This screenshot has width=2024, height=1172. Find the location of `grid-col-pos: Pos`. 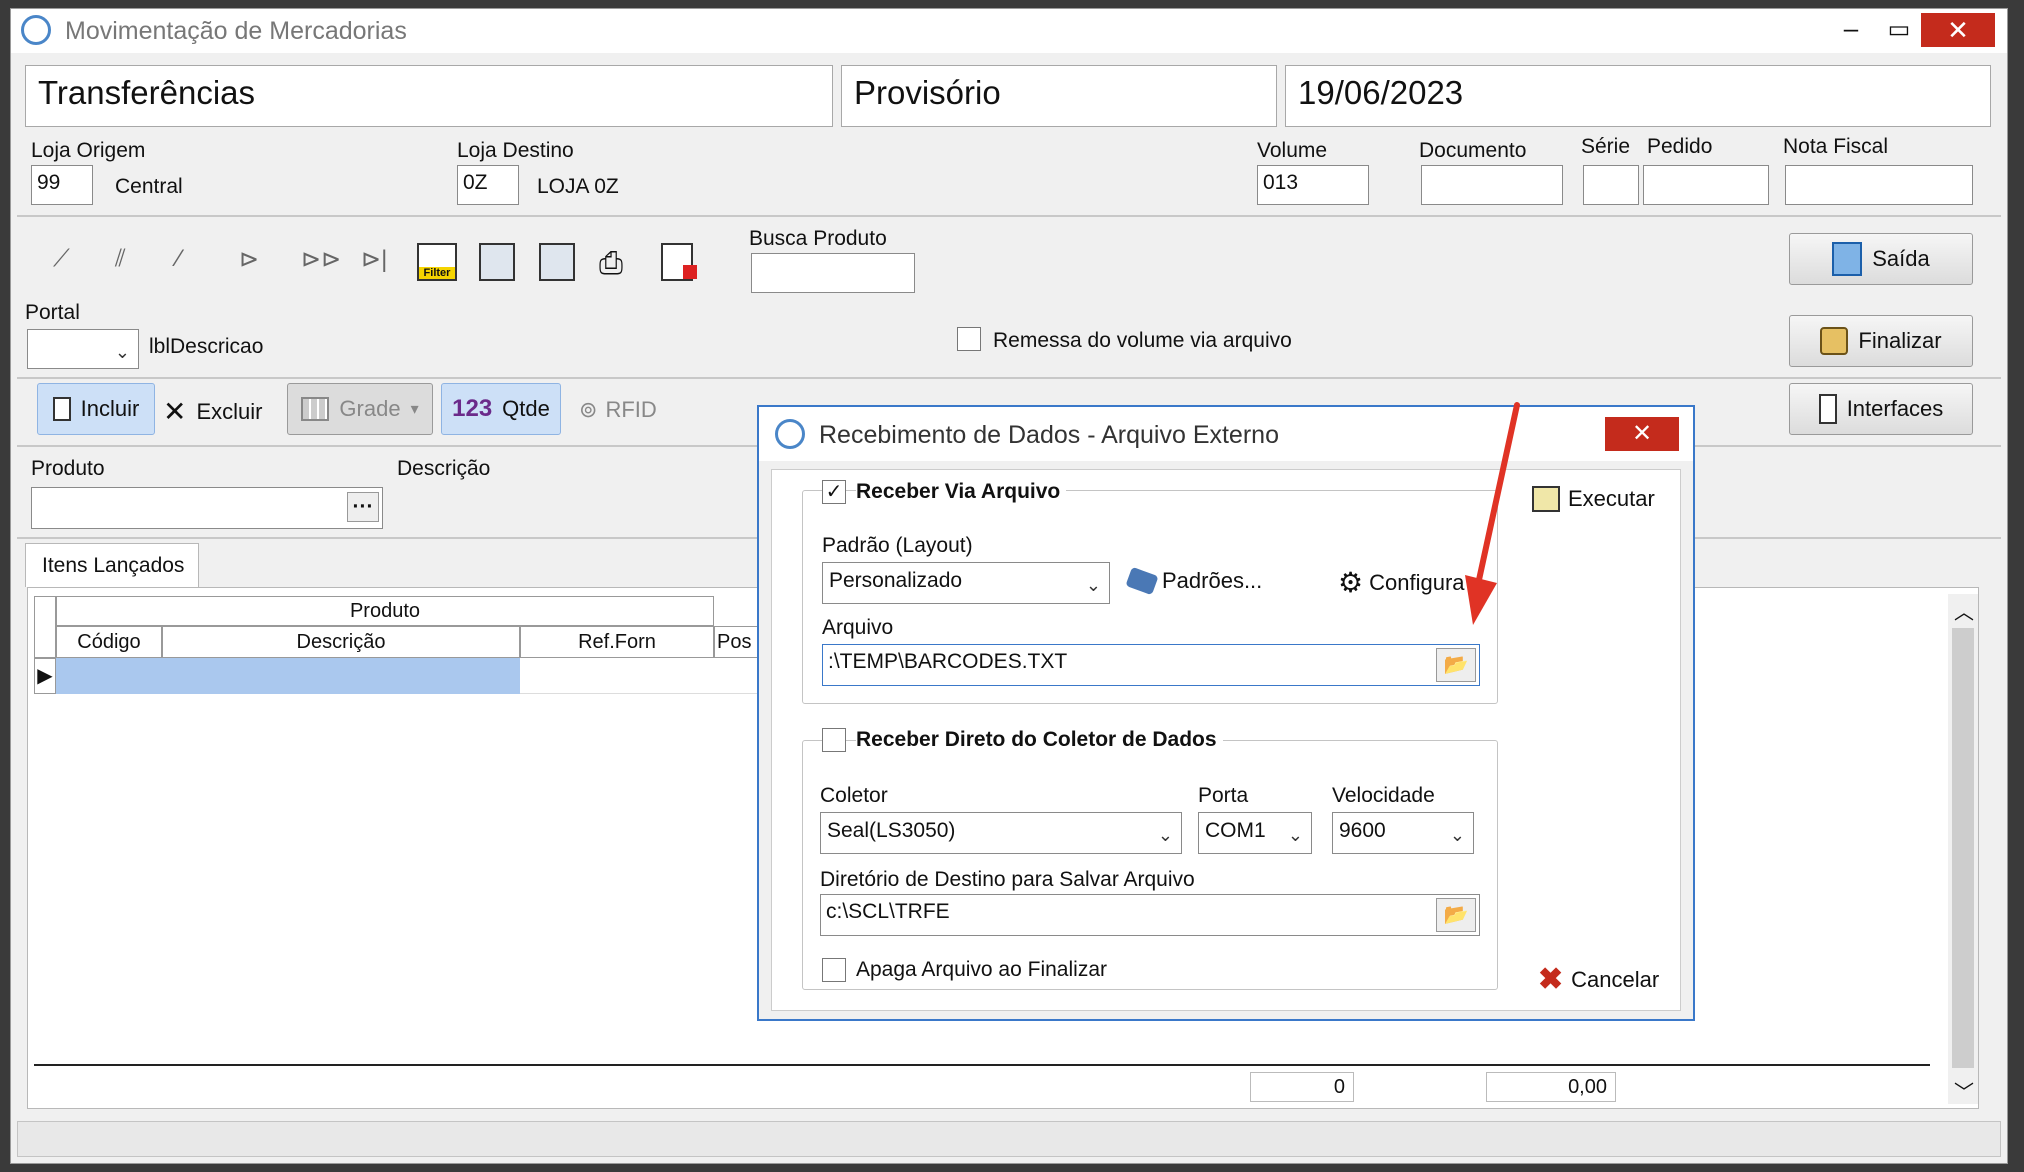

grid-col-pos: Pos is located at coordinates (737, 642).